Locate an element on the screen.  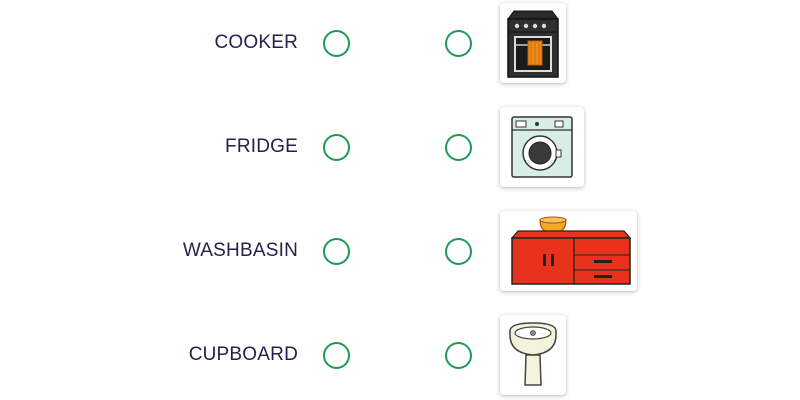
kitchen-cupboard-icon is located at coordinates (570, 250).